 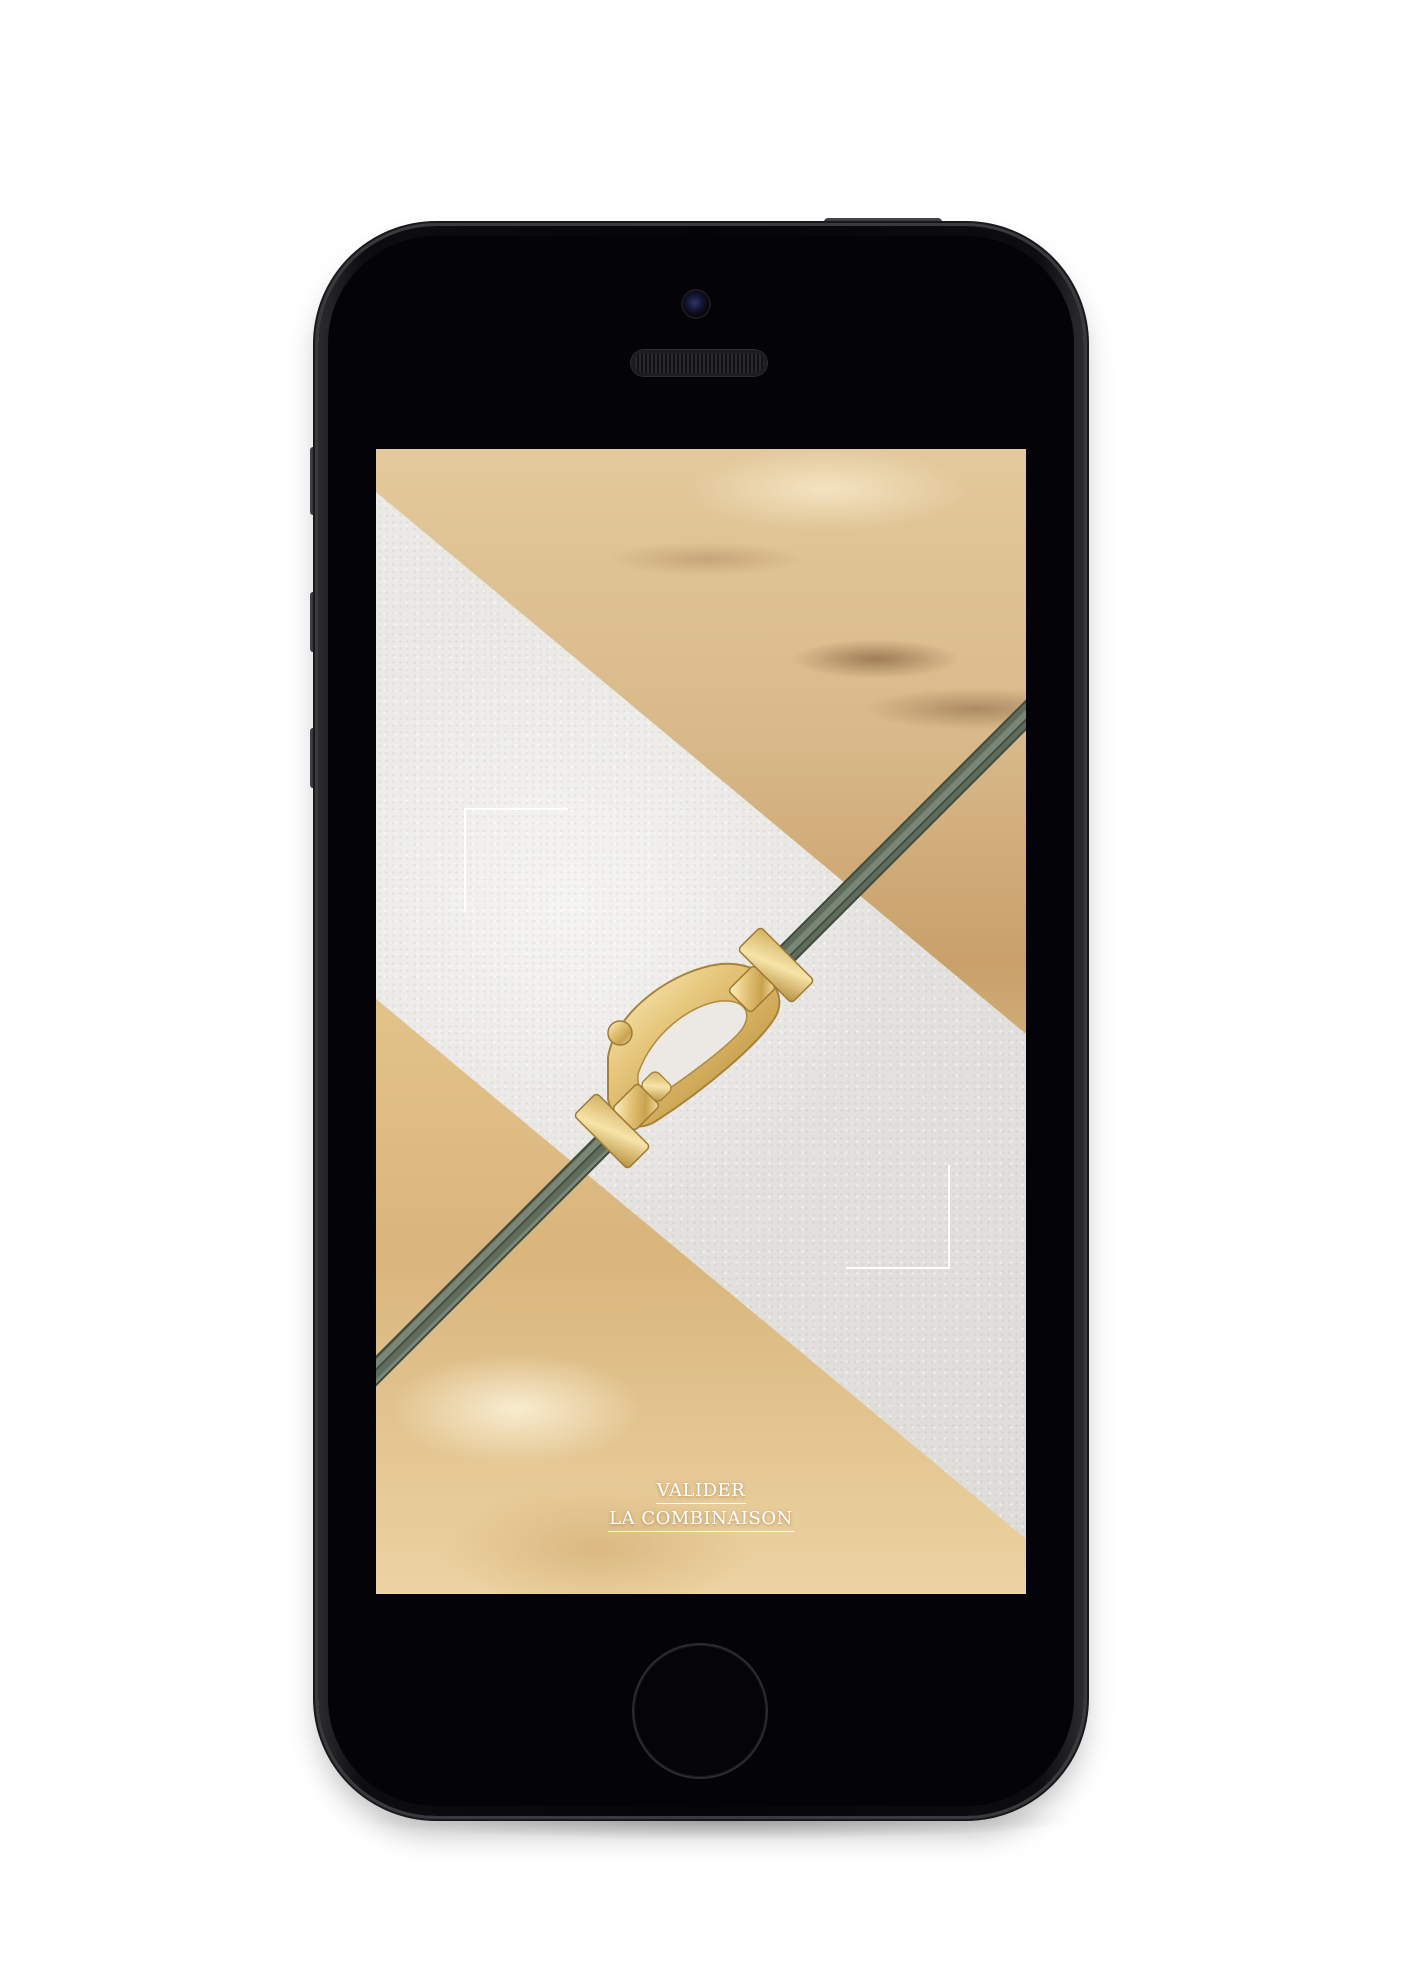 What do you see at coordinates (895, 837) in the screenshot?
I see `cable-right` at bounding box center [895, 837].